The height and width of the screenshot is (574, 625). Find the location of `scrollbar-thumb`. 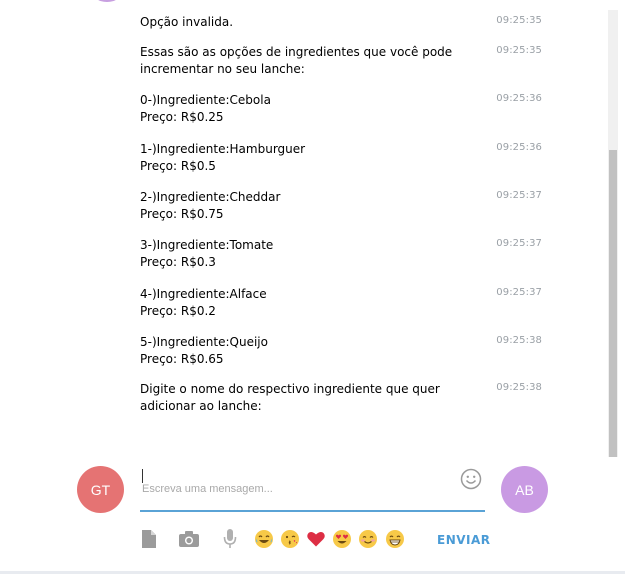

scrollbar-thumb is located at coordinates (613, 303).